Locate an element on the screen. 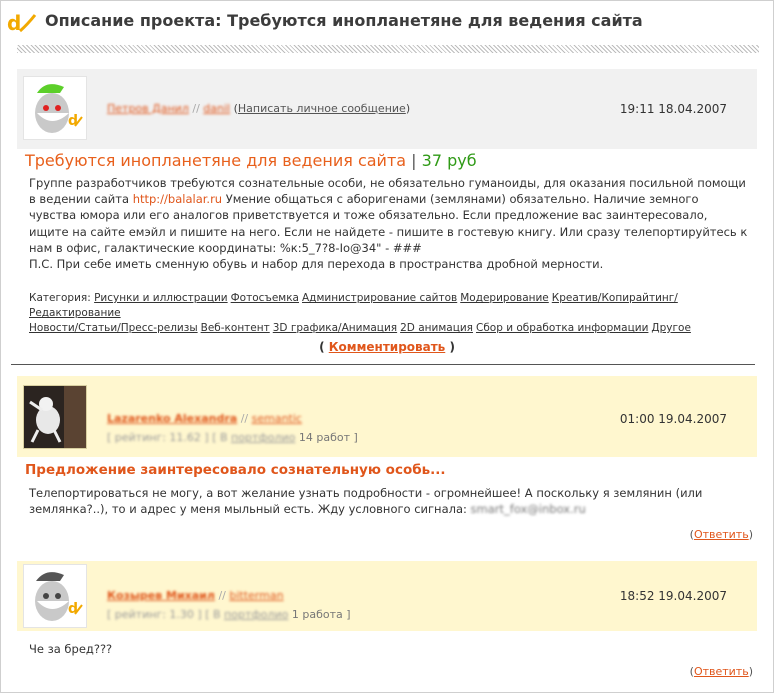  avatar is located at coordinates (55, 417).